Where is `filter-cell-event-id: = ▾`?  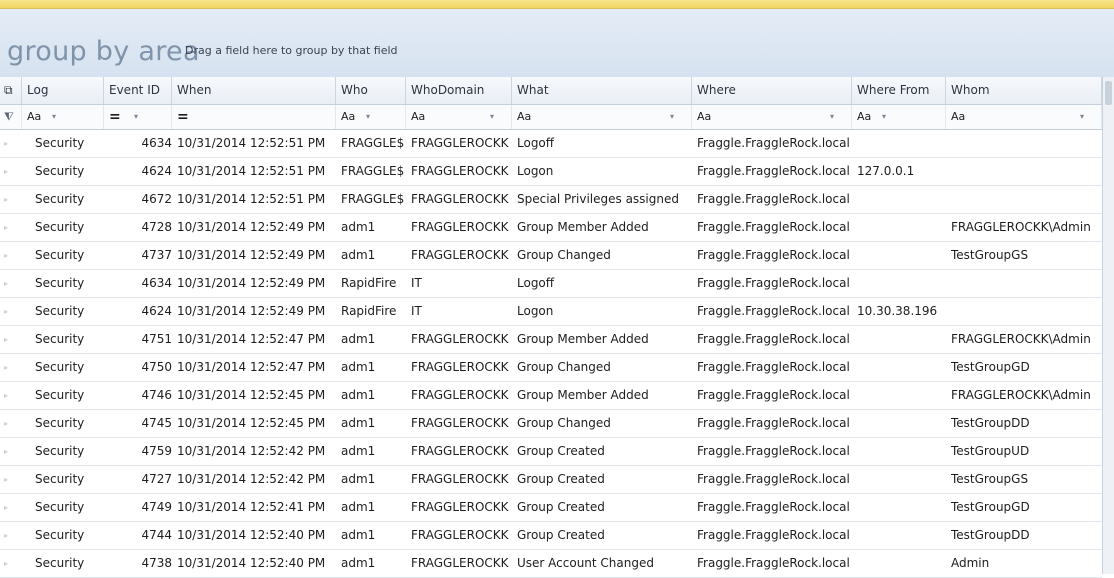
filter-cell-event-id: = ▾ is located at coordinates (138, 117).